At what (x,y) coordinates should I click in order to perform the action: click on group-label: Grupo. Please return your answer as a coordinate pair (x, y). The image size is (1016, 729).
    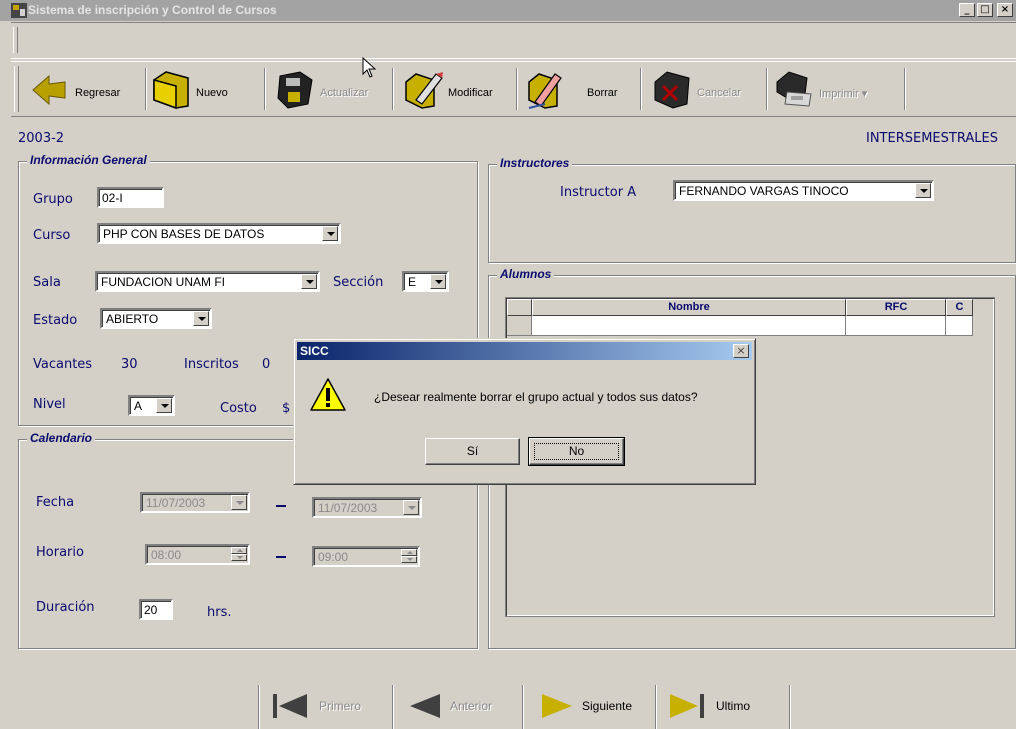
    Looking at the image, I should click on (53, 199).